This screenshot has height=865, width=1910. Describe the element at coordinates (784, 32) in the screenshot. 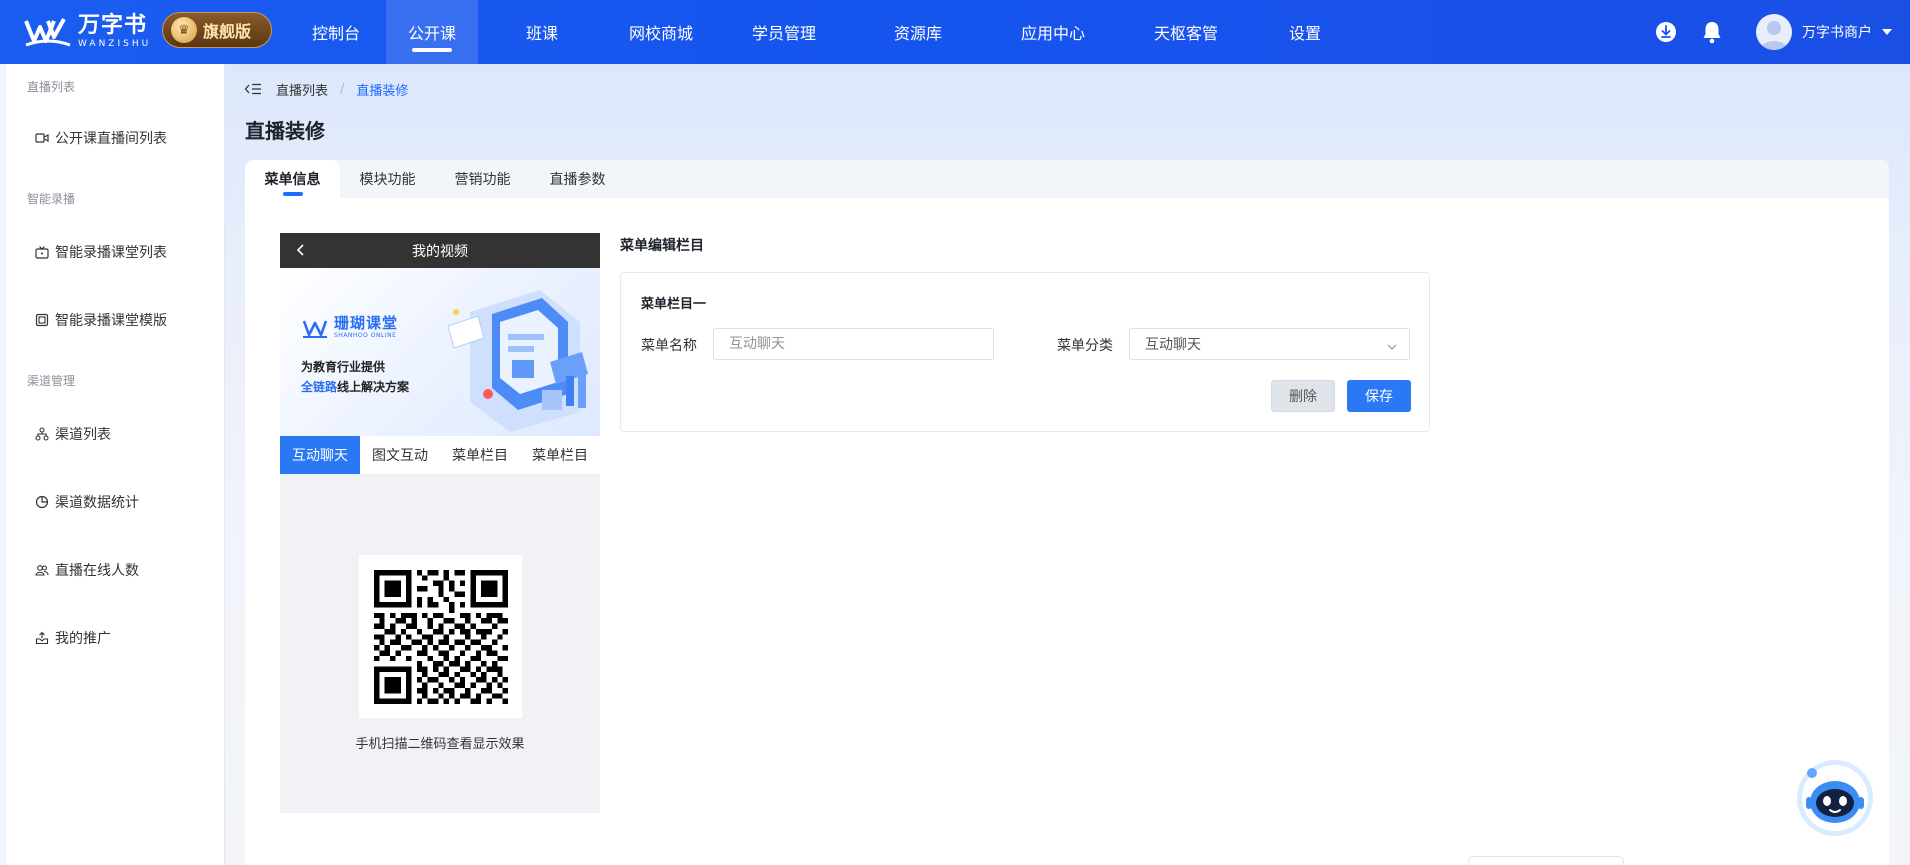

I see `nav-student-management: 学员管理` at that location.